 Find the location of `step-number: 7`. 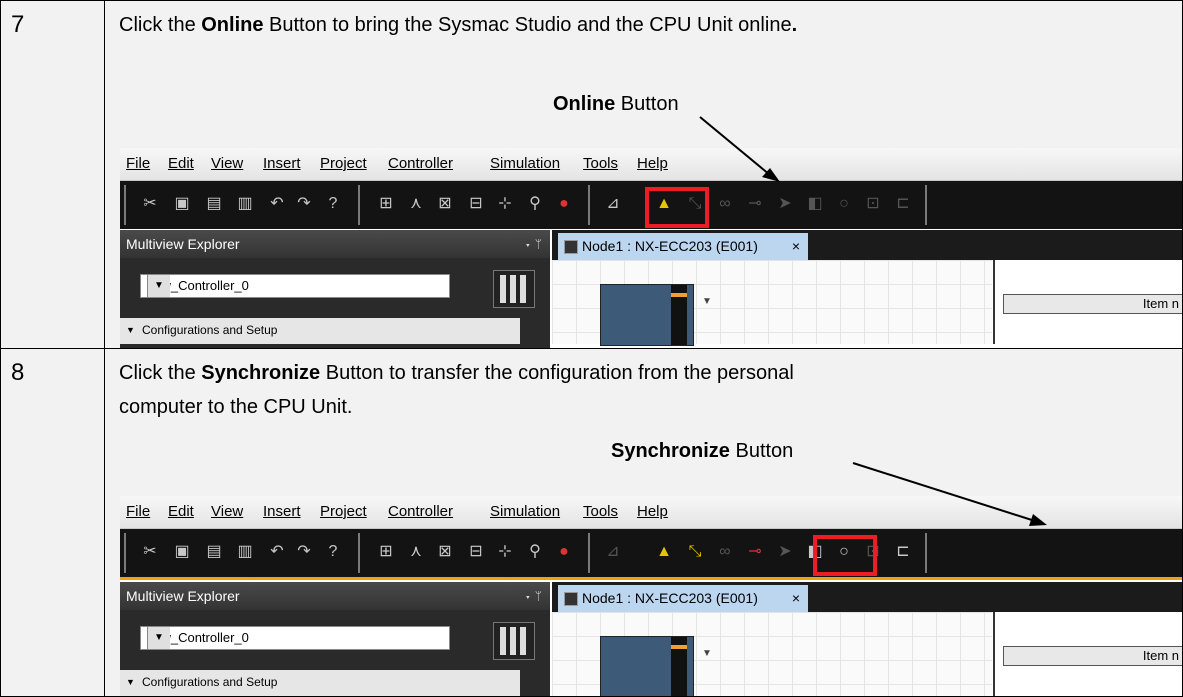

step-number: 7 is located at coordinates (18, 24).